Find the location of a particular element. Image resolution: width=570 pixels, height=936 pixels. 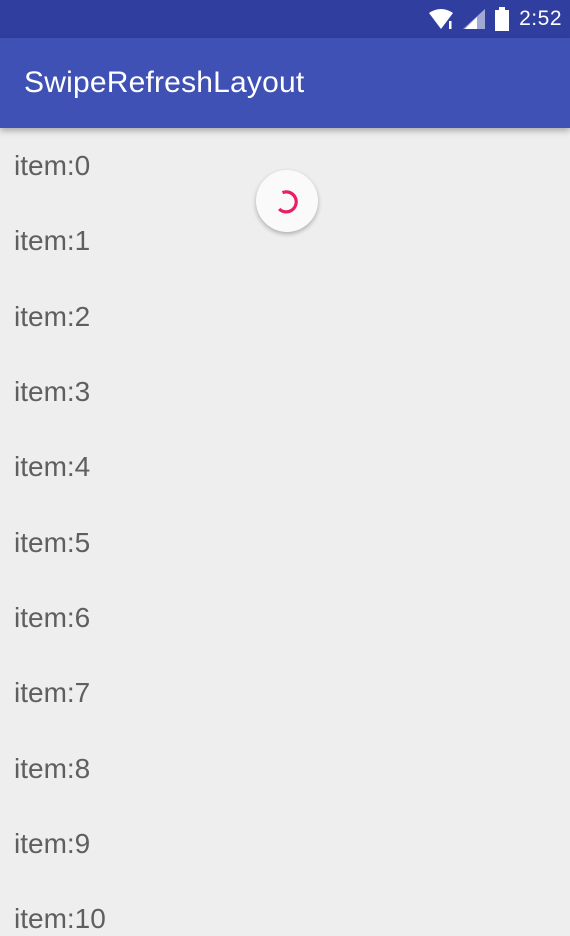

wifi-icon is located at coordinates (441, 19).